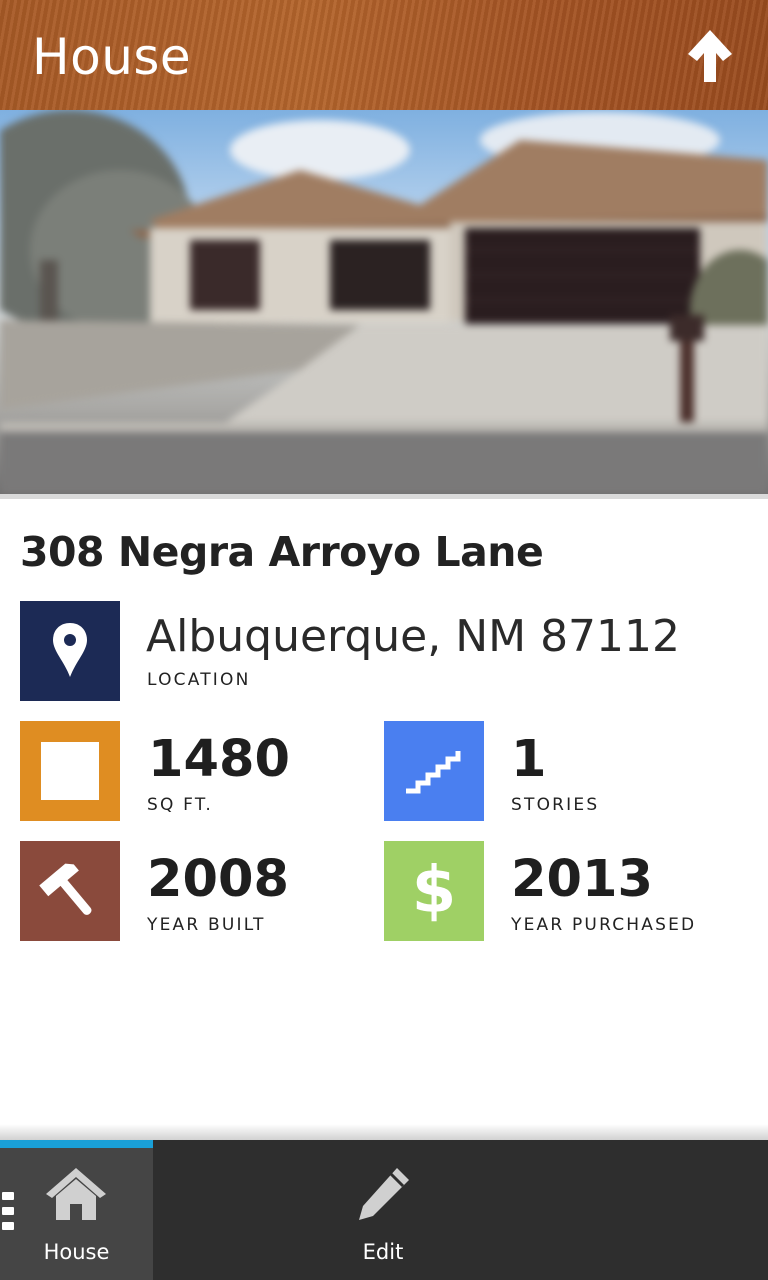 The image size is (768, 1280). I want to click on year-purchased-value: 2013, so click(582, 879).